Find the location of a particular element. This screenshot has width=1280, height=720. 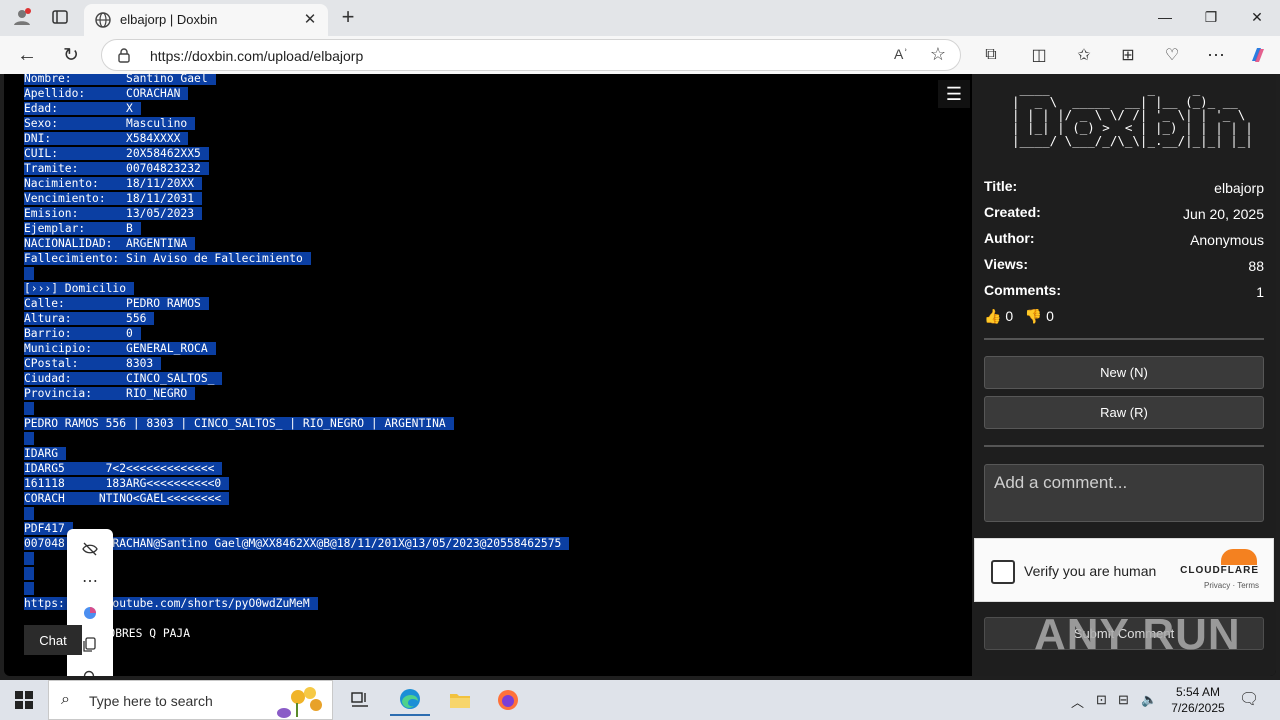

paste-line-text: [›››] Domicilio is located at coordinates (79, 288).